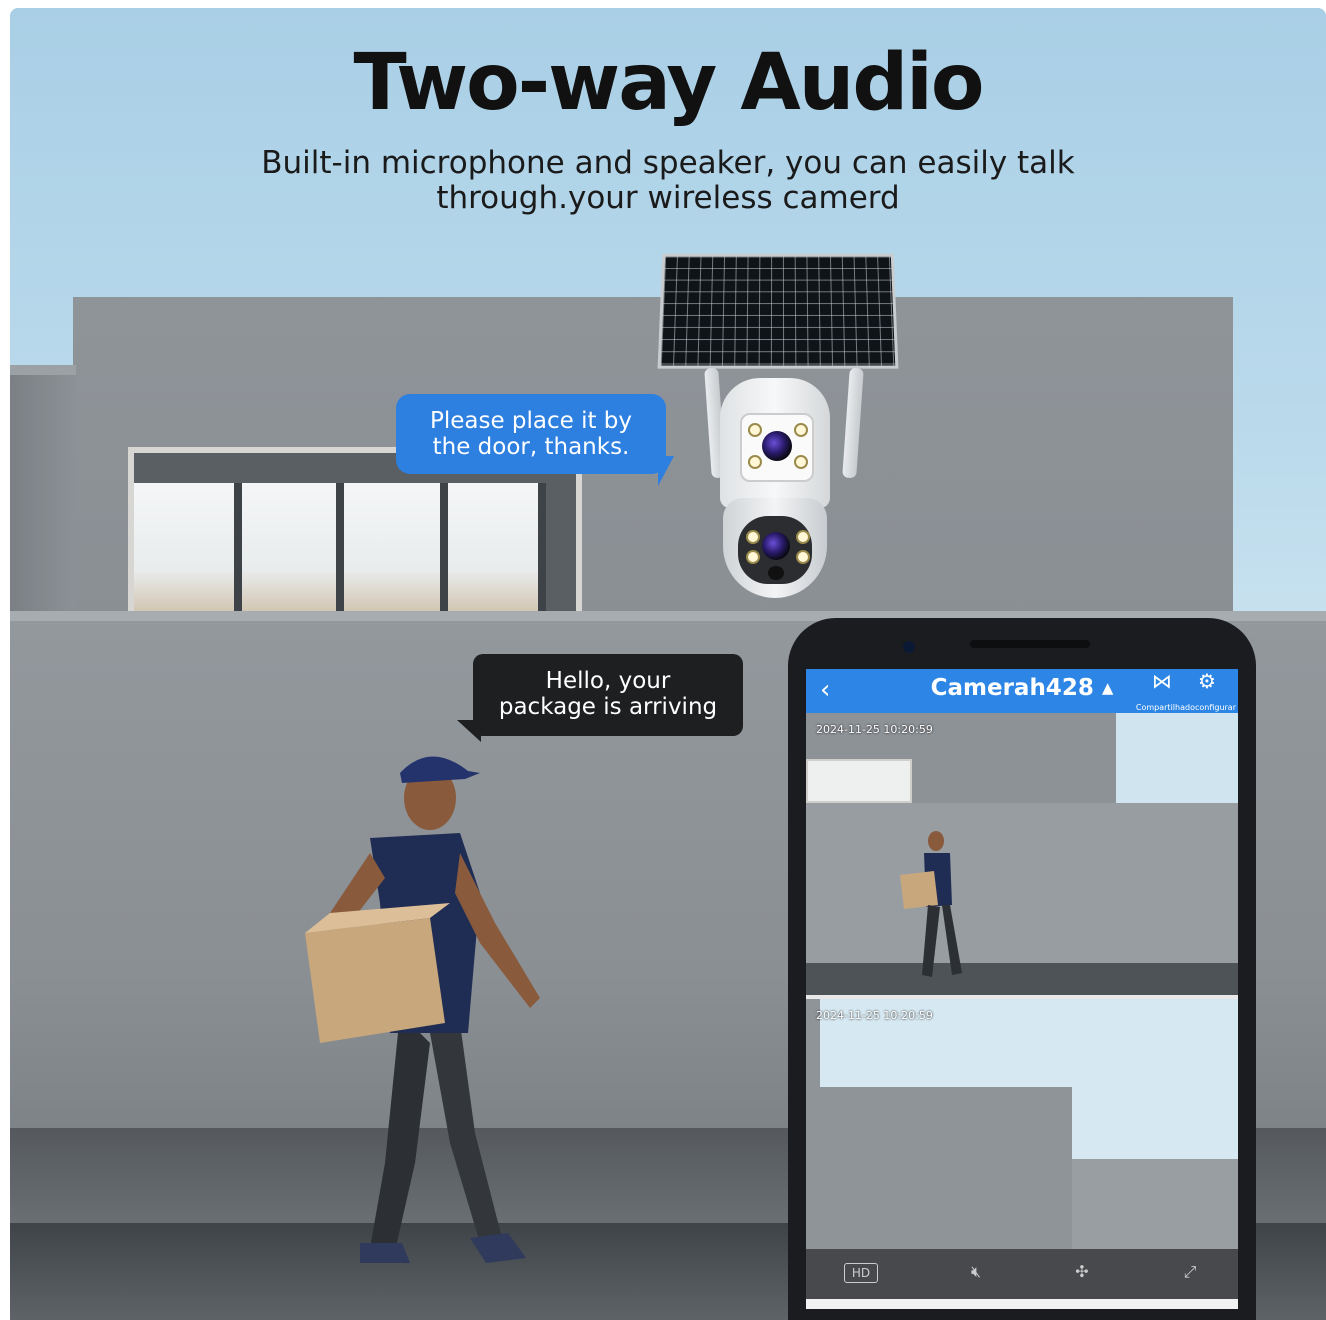 The width and height of the screenshot is (1326, 1320). I want to click on building-left-cap, so click(43, 370).